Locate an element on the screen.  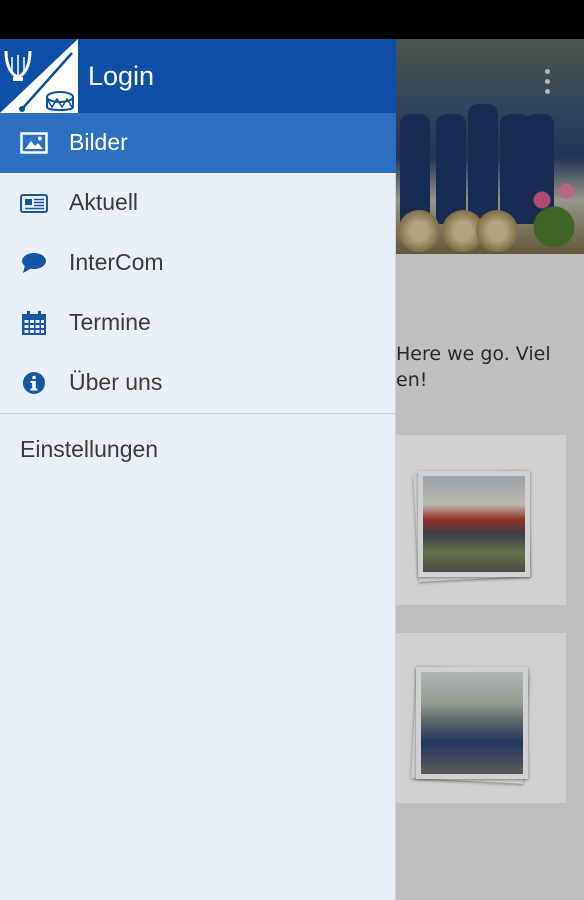
menu-item-label: Termine is located at coordinates (110, 322).